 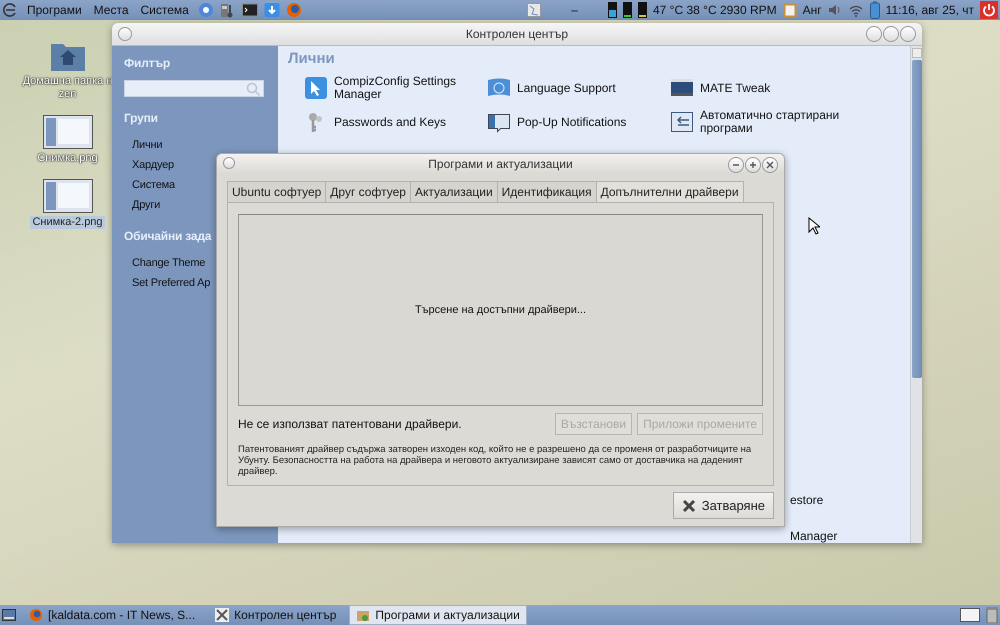 I want to click on minimize-button, so click(x=736, y=165).